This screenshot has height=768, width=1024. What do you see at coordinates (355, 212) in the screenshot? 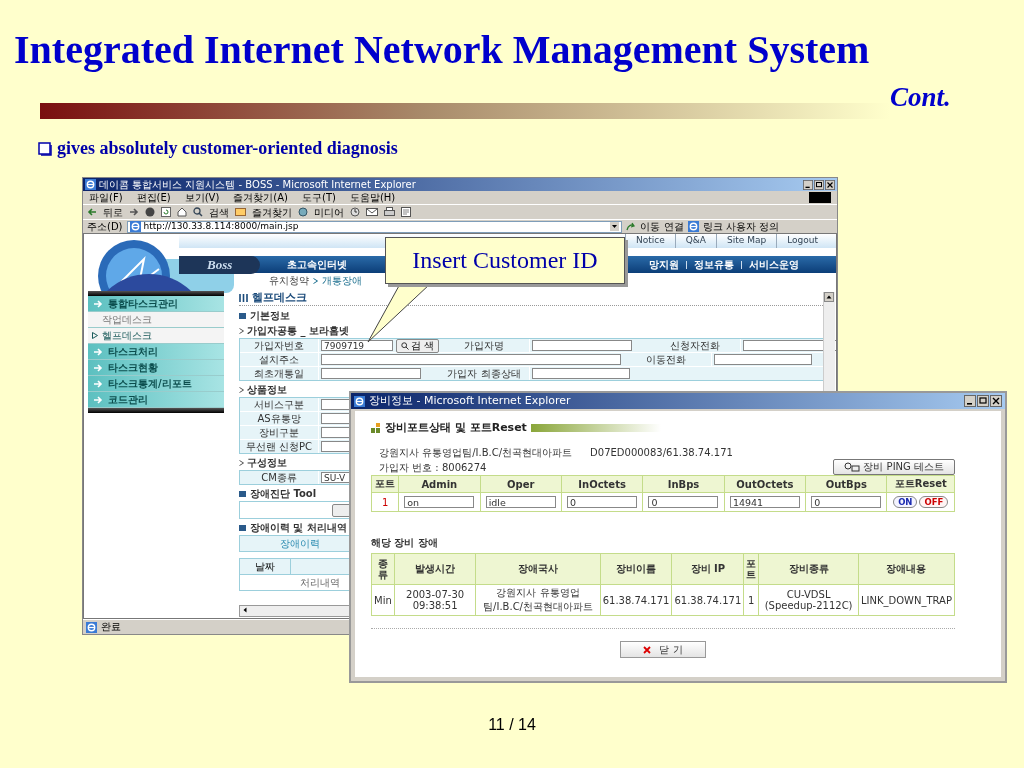
I see `history-icon` at bounding box center [355, 212].